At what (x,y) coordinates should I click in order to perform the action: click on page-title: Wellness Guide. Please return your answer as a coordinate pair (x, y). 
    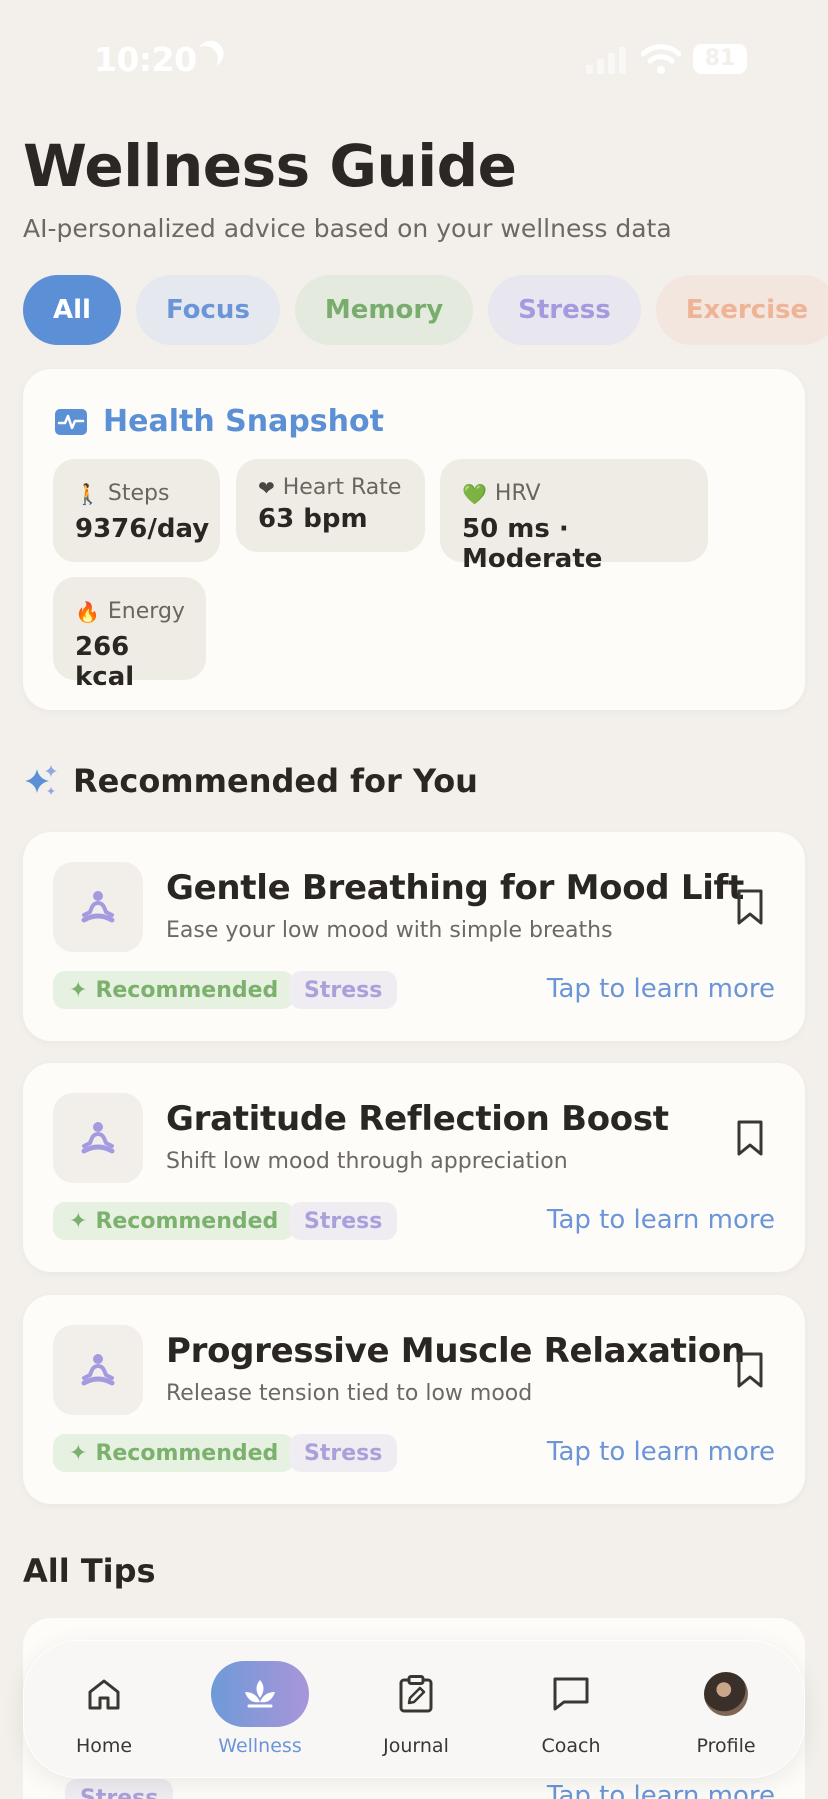
    Looking at the image, I should click on (270, 166).